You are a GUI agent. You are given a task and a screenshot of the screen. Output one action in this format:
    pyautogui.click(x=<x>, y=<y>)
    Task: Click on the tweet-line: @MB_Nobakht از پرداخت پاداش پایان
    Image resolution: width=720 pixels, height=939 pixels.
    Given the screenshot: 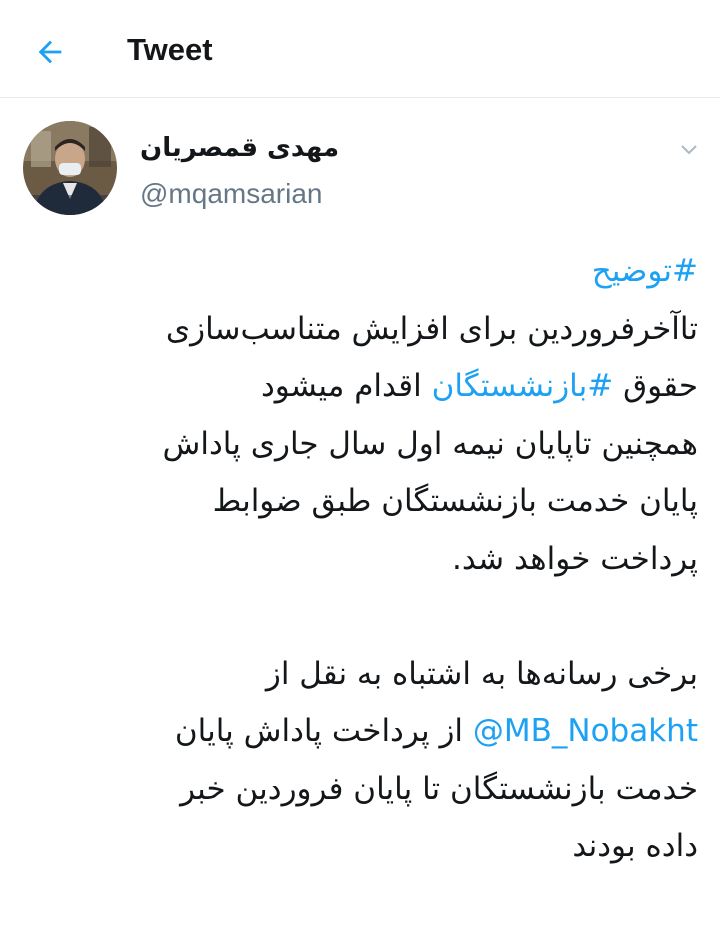 What is the action you would take?
    pyautogui.click(x=363, y=732)
    